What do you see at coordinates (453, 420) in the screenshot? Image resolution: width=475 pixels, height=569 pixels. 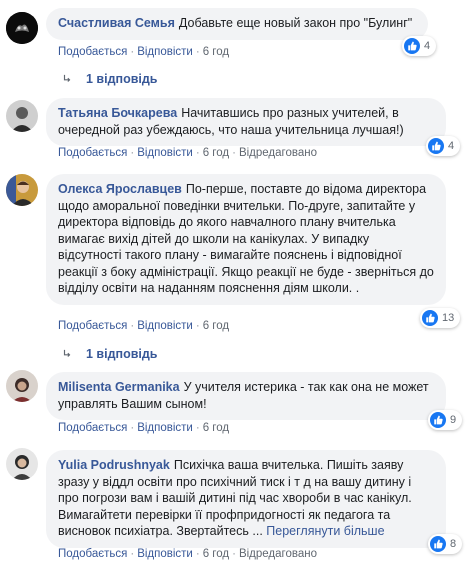 I see `reaction-number: 9` at bounding box center [453, 420].